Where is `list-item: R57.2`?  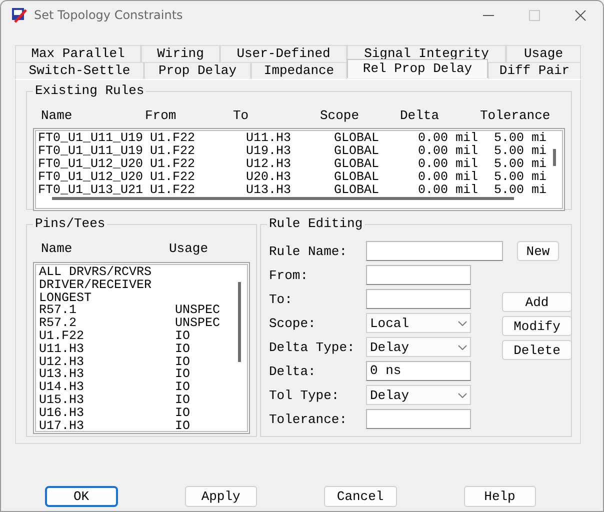 list-item: R57.2 is located at coordinates (107, 323).